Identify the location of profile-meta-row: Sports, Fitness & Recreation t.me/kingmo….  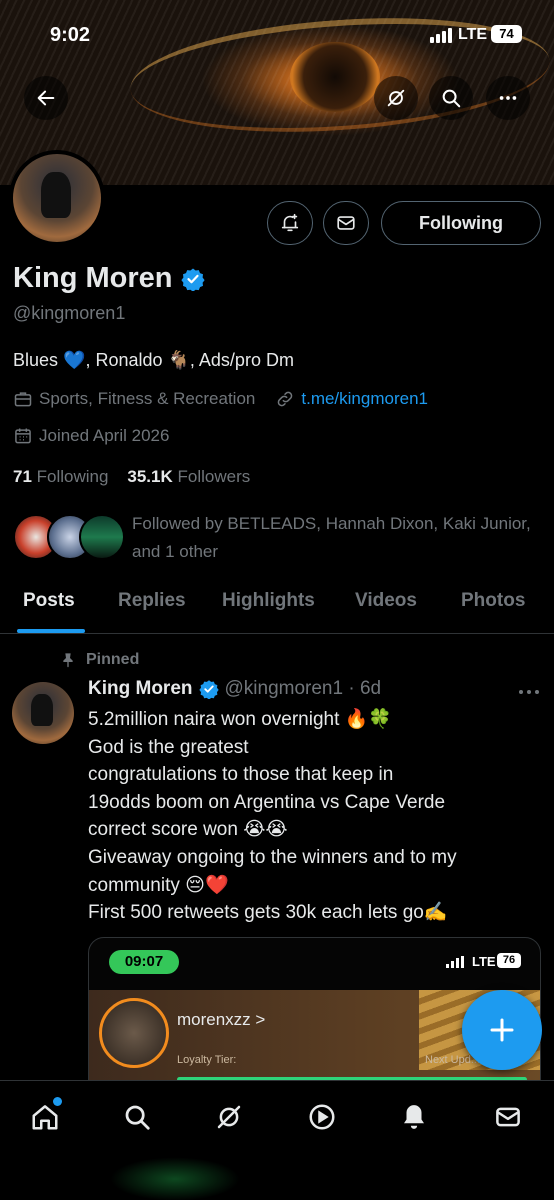
(220, 399).